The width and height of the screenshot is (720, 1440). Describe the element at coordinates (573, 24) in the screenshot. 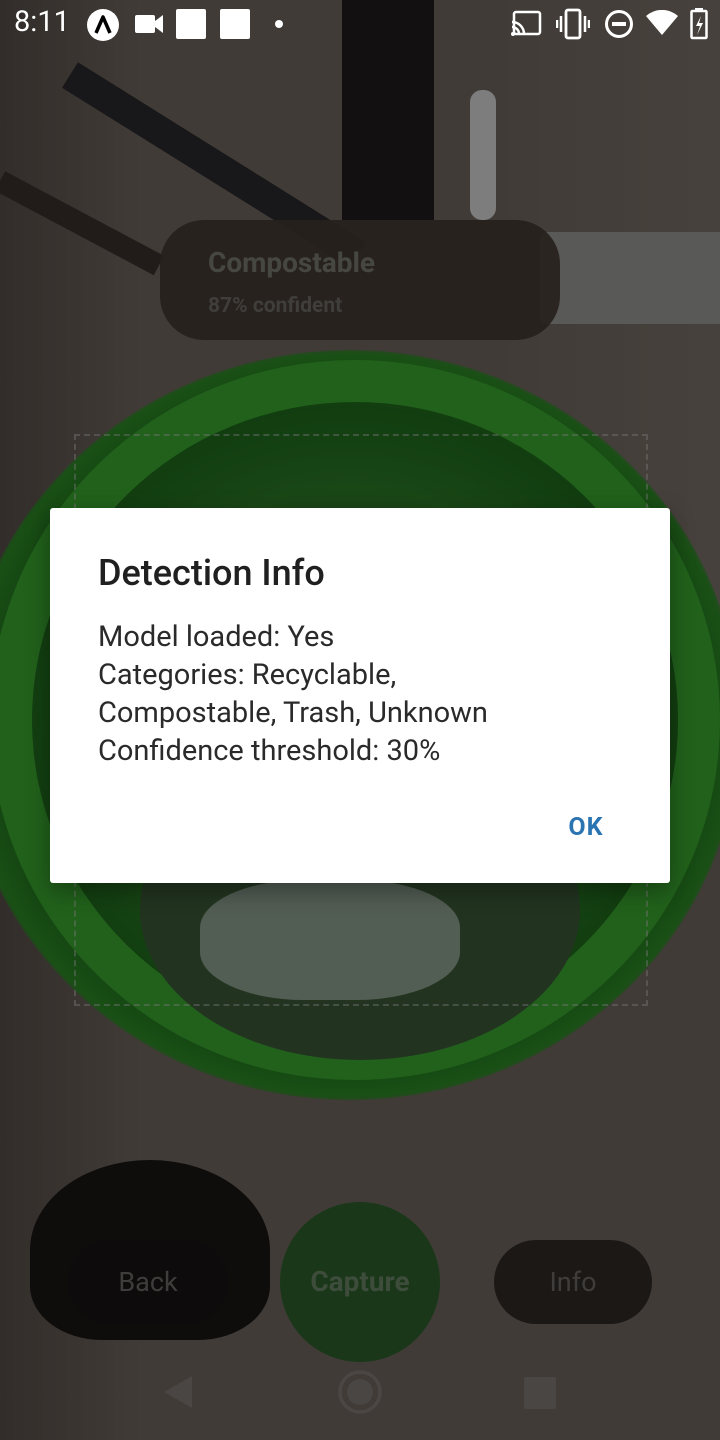

I see `vibrate-icon` at that location.